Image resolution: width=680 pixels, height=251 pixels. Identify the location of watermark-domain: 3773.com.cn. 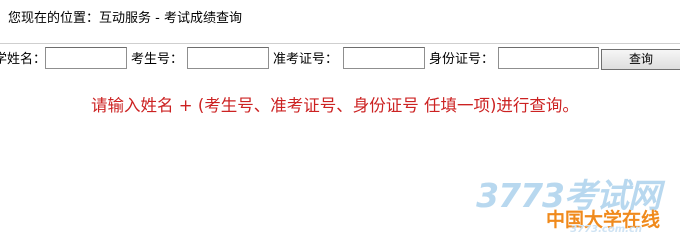
(606, 229).